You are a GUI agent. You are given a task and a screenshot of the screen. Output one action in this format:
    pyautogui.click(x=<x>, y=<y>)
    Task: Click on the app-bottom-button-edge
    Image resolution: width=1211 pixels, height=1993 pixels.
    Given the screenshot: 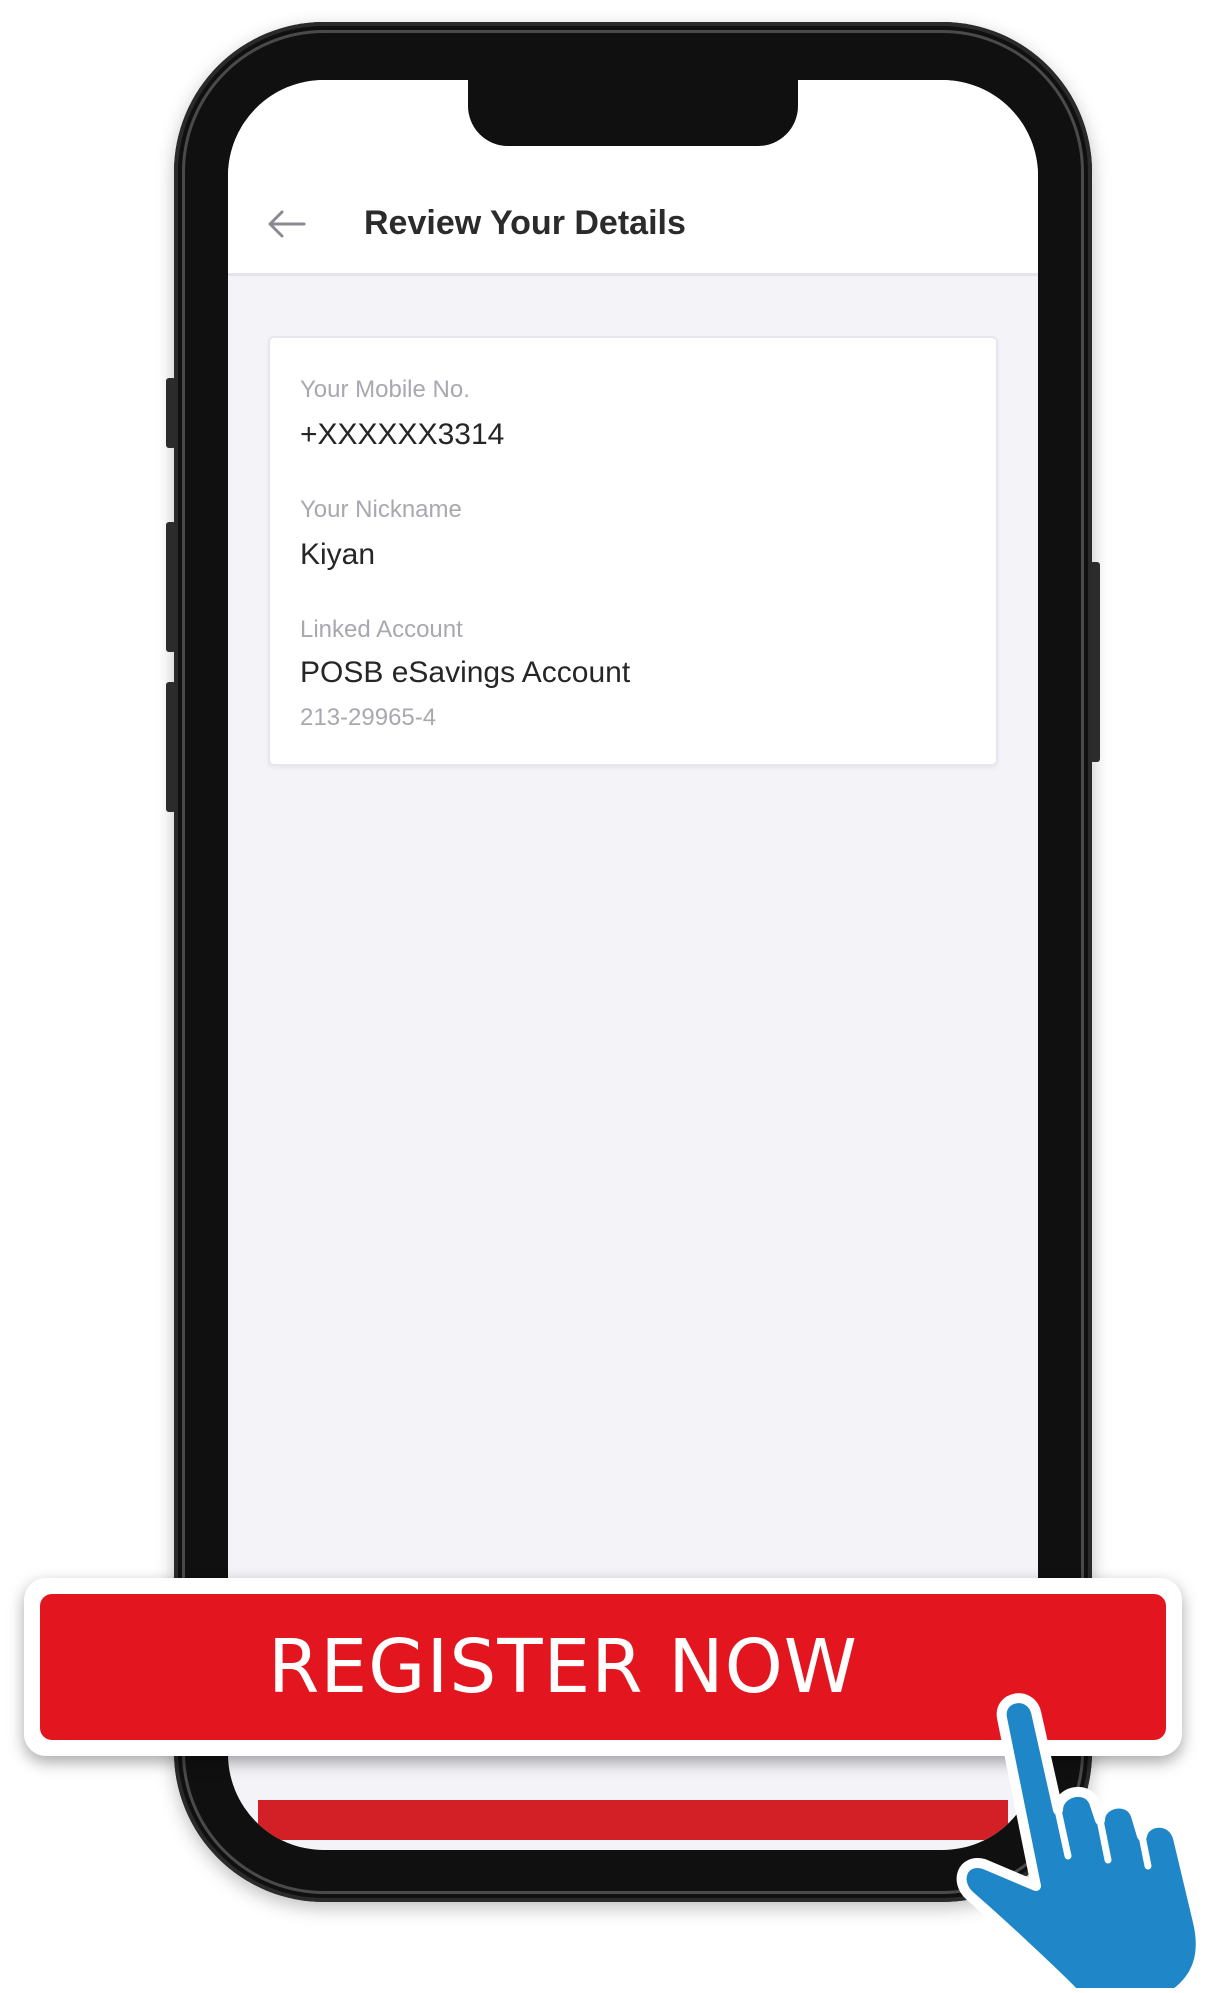 What is the action you would take?
    pyautogui.click(x=633, y=1820)
    